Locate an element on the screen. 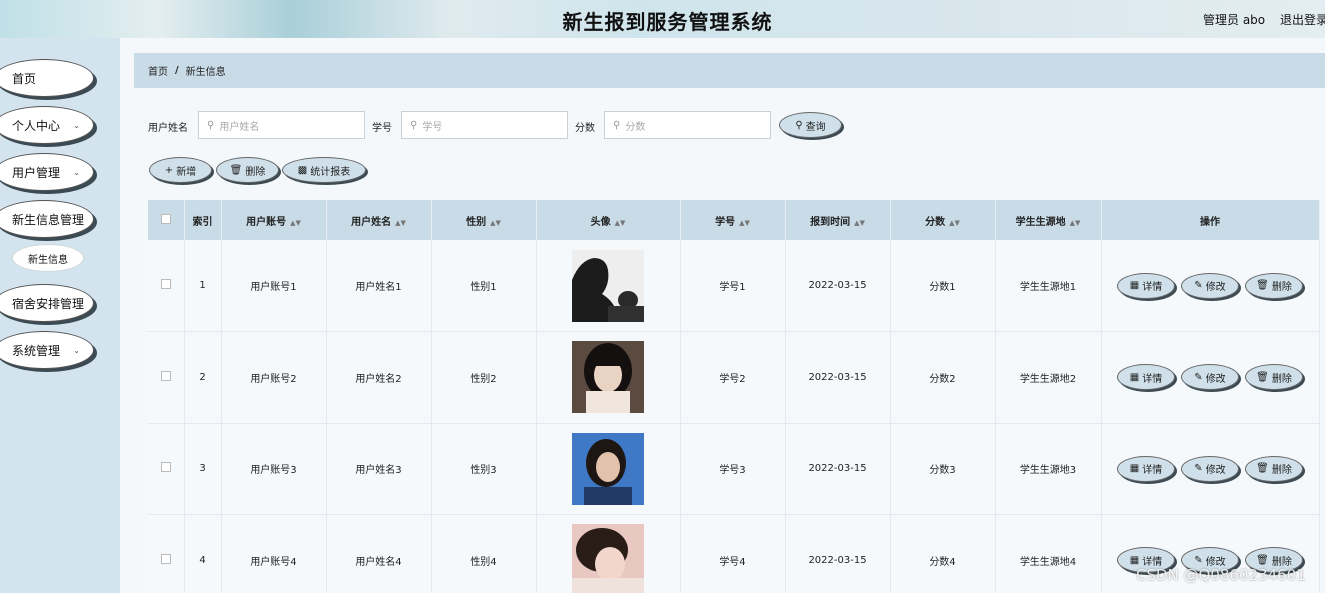 The width and height of the screenshot is (1325, 593). select-all-cell is located at coordinates (166, 220).